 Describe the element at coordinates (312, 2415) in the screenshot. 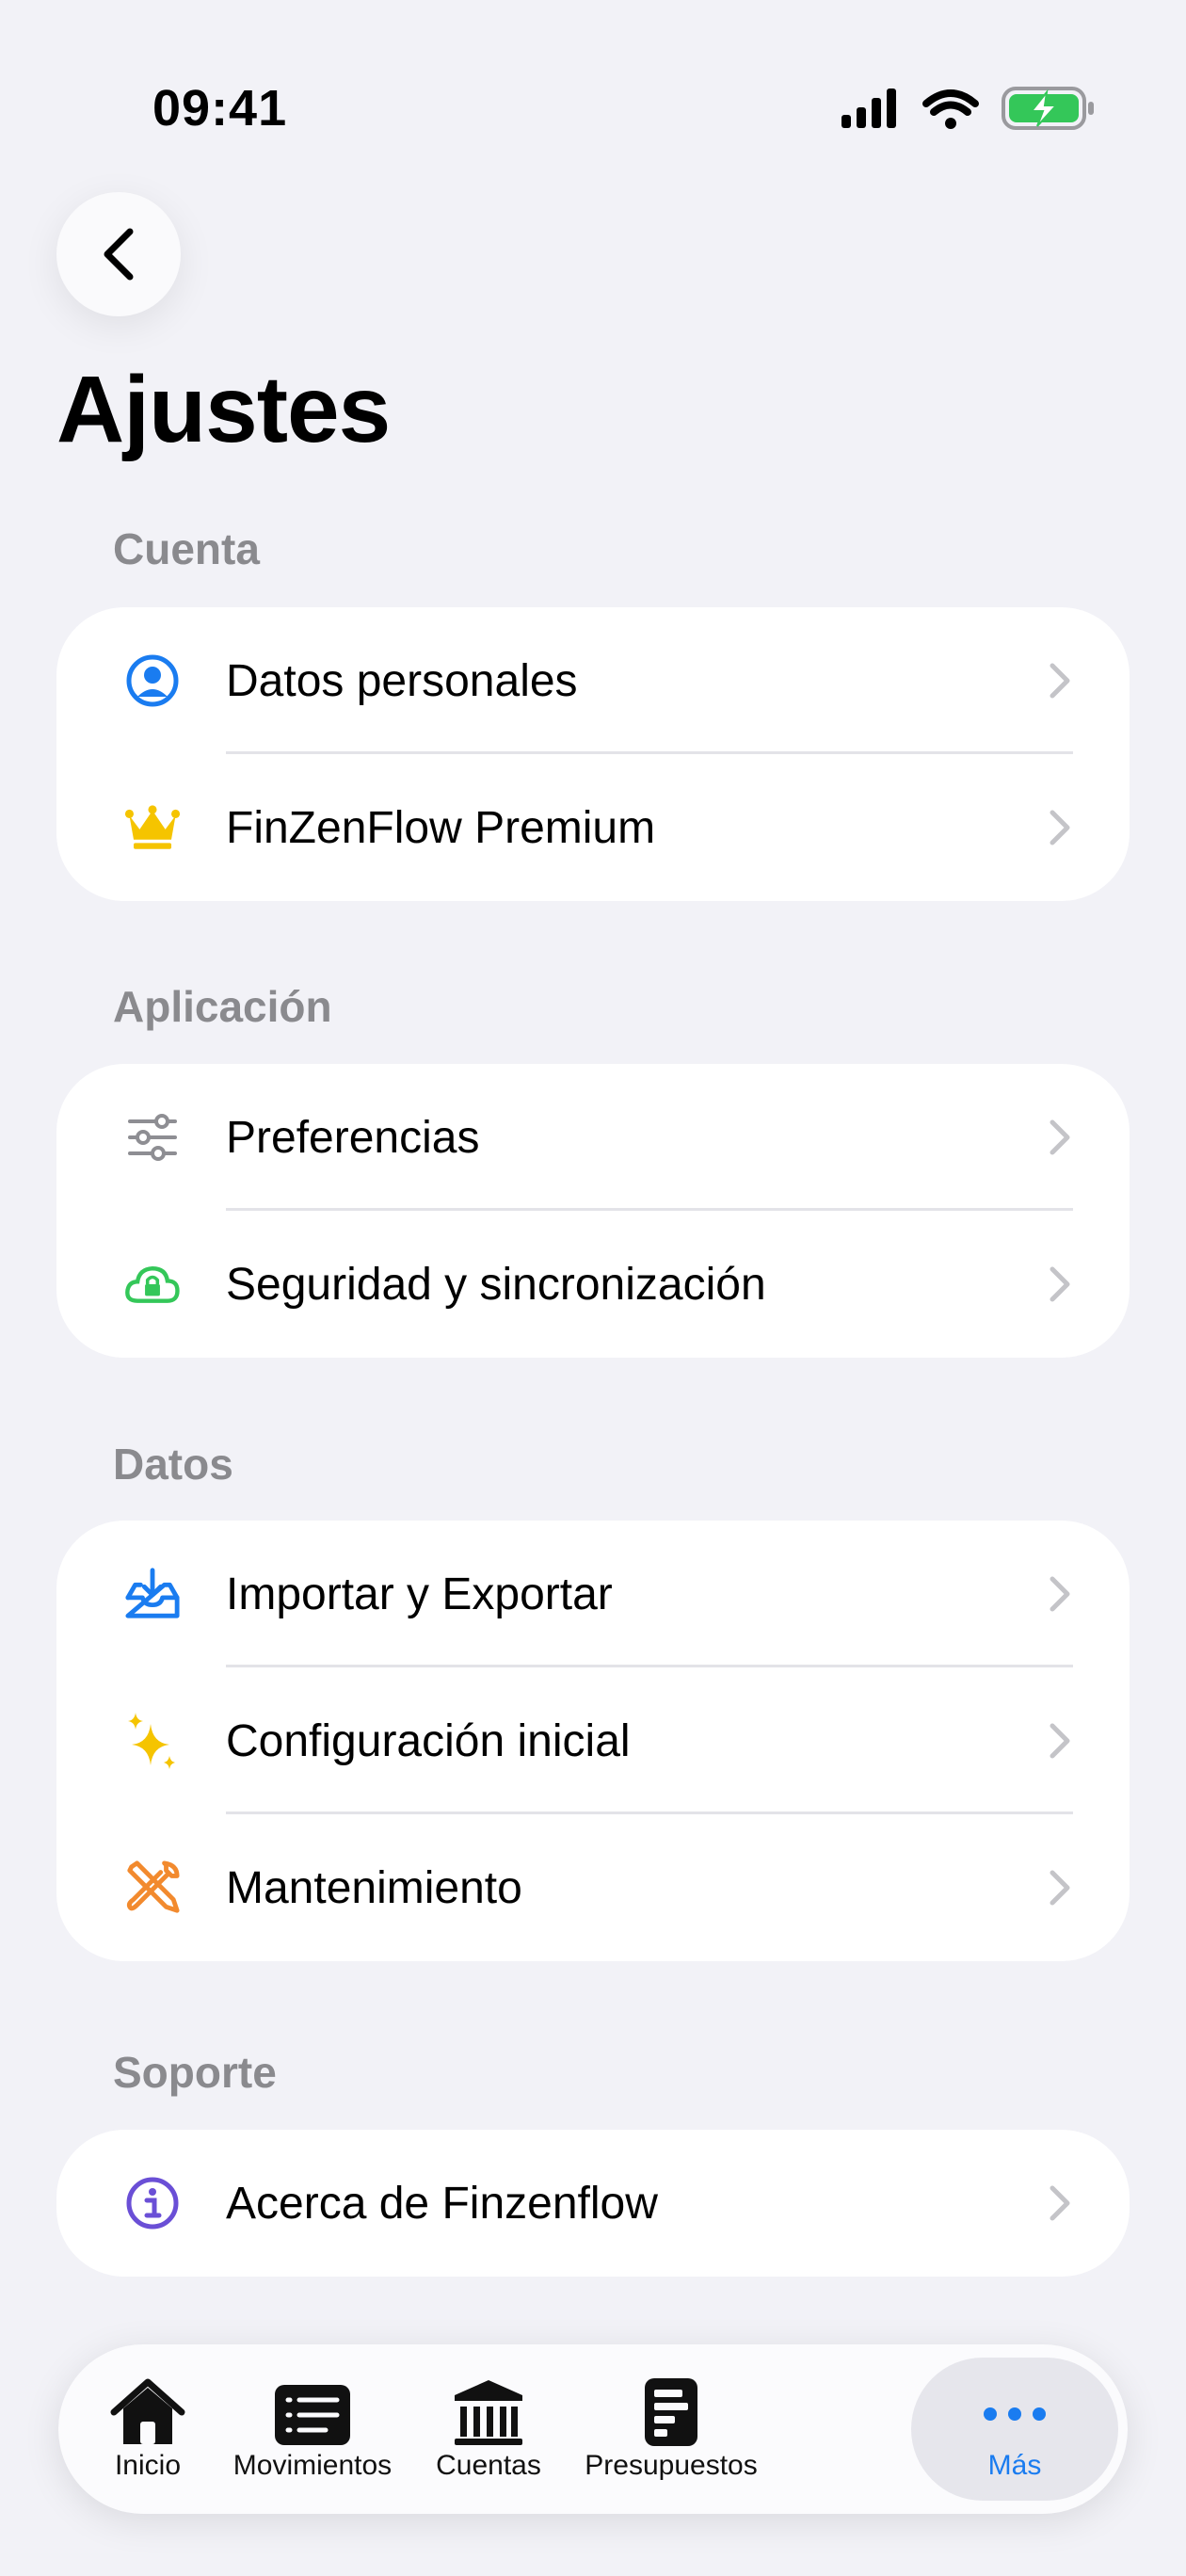

I see `list-icon` at that location.